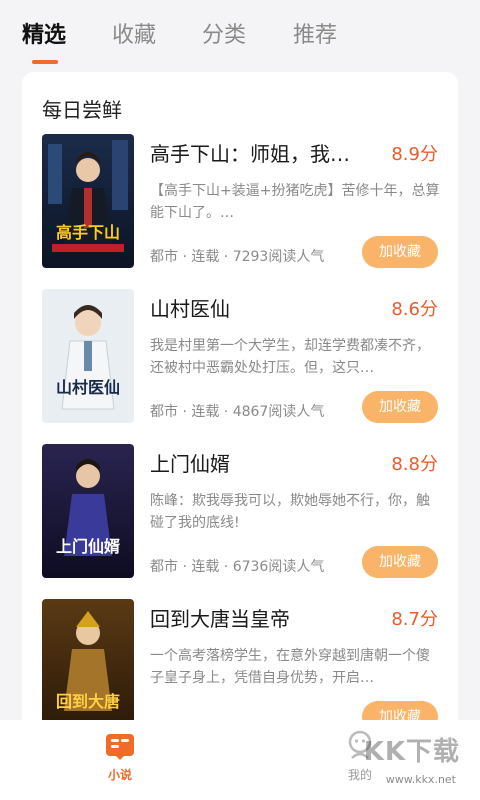 Image resolution: width=480 pixels, height=800 pixels. I want to click on book-cover: 上门仙婿, so click(88, 511).